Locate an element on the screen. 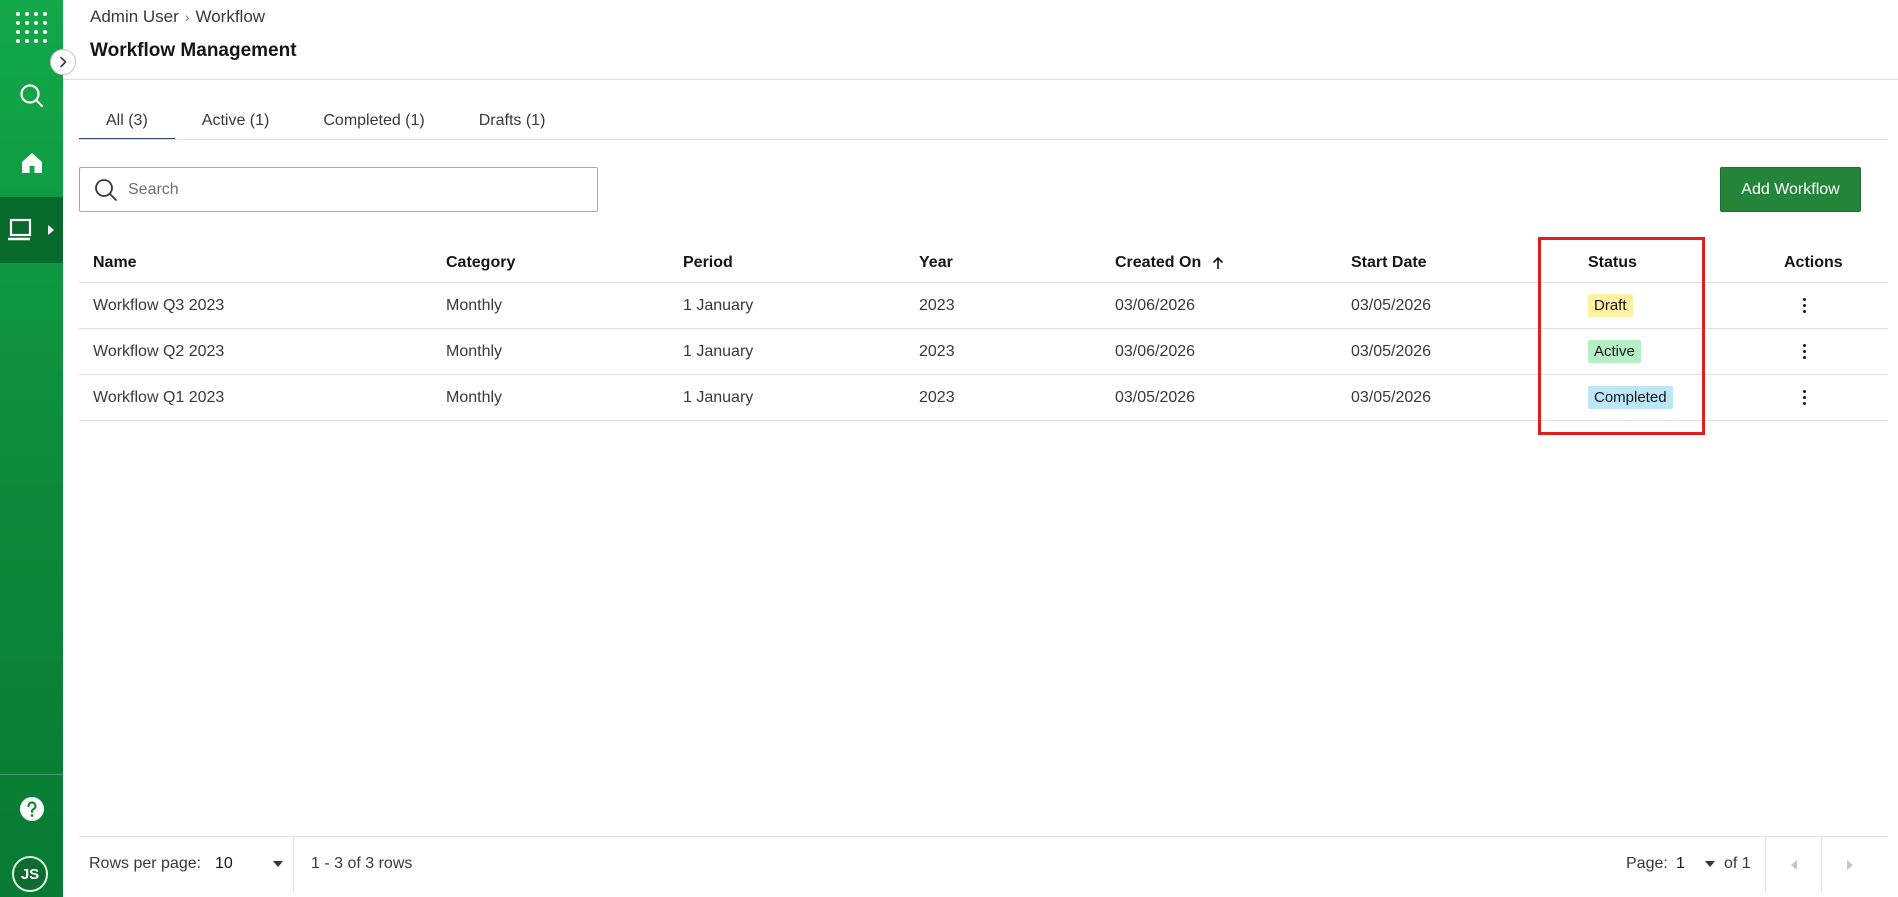 The height and width of the screenshot is (897, 1898). status-badge-completed: Completed is located at coordinates (1630, 397).